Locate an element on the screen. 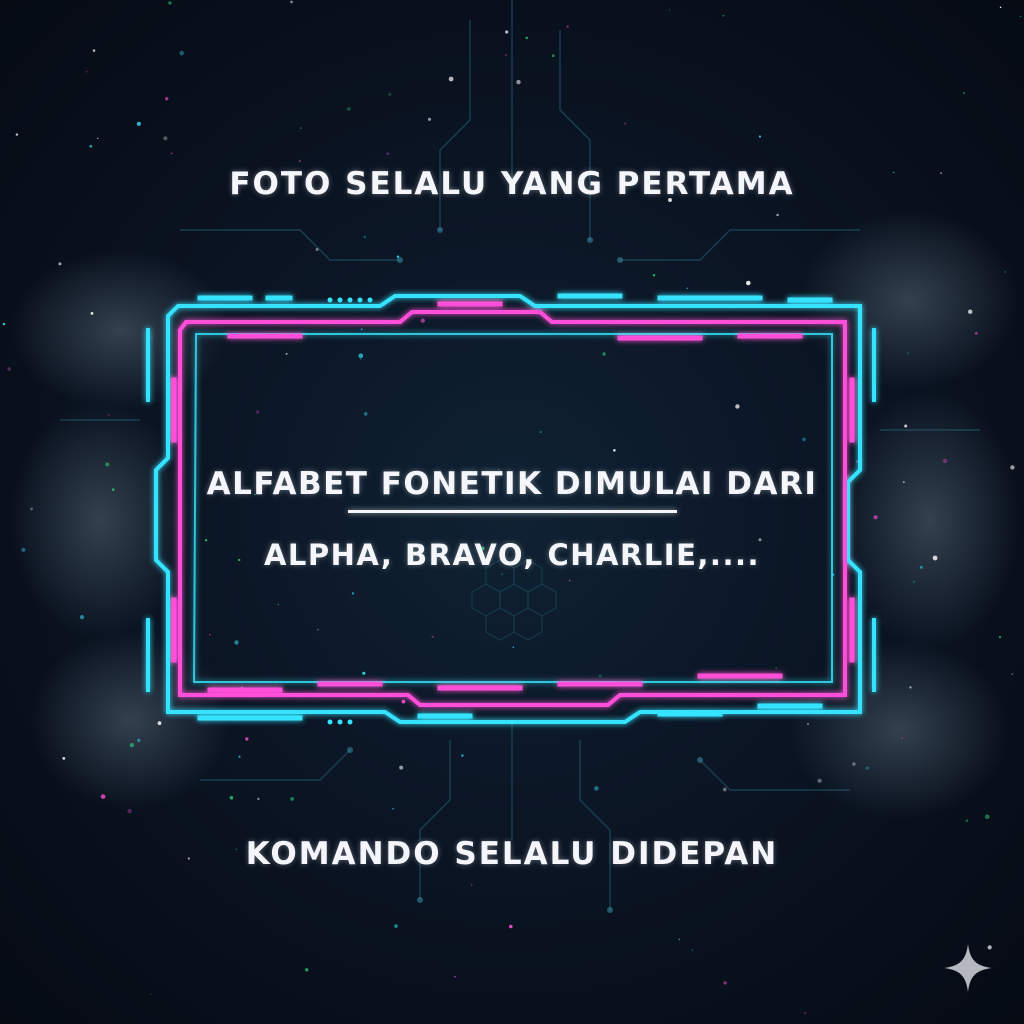 The height and width of the screenshot is (1024, 1024). headline: ALFABET FONETIK DIMULAI DARI is located at coordinates (512, 484).